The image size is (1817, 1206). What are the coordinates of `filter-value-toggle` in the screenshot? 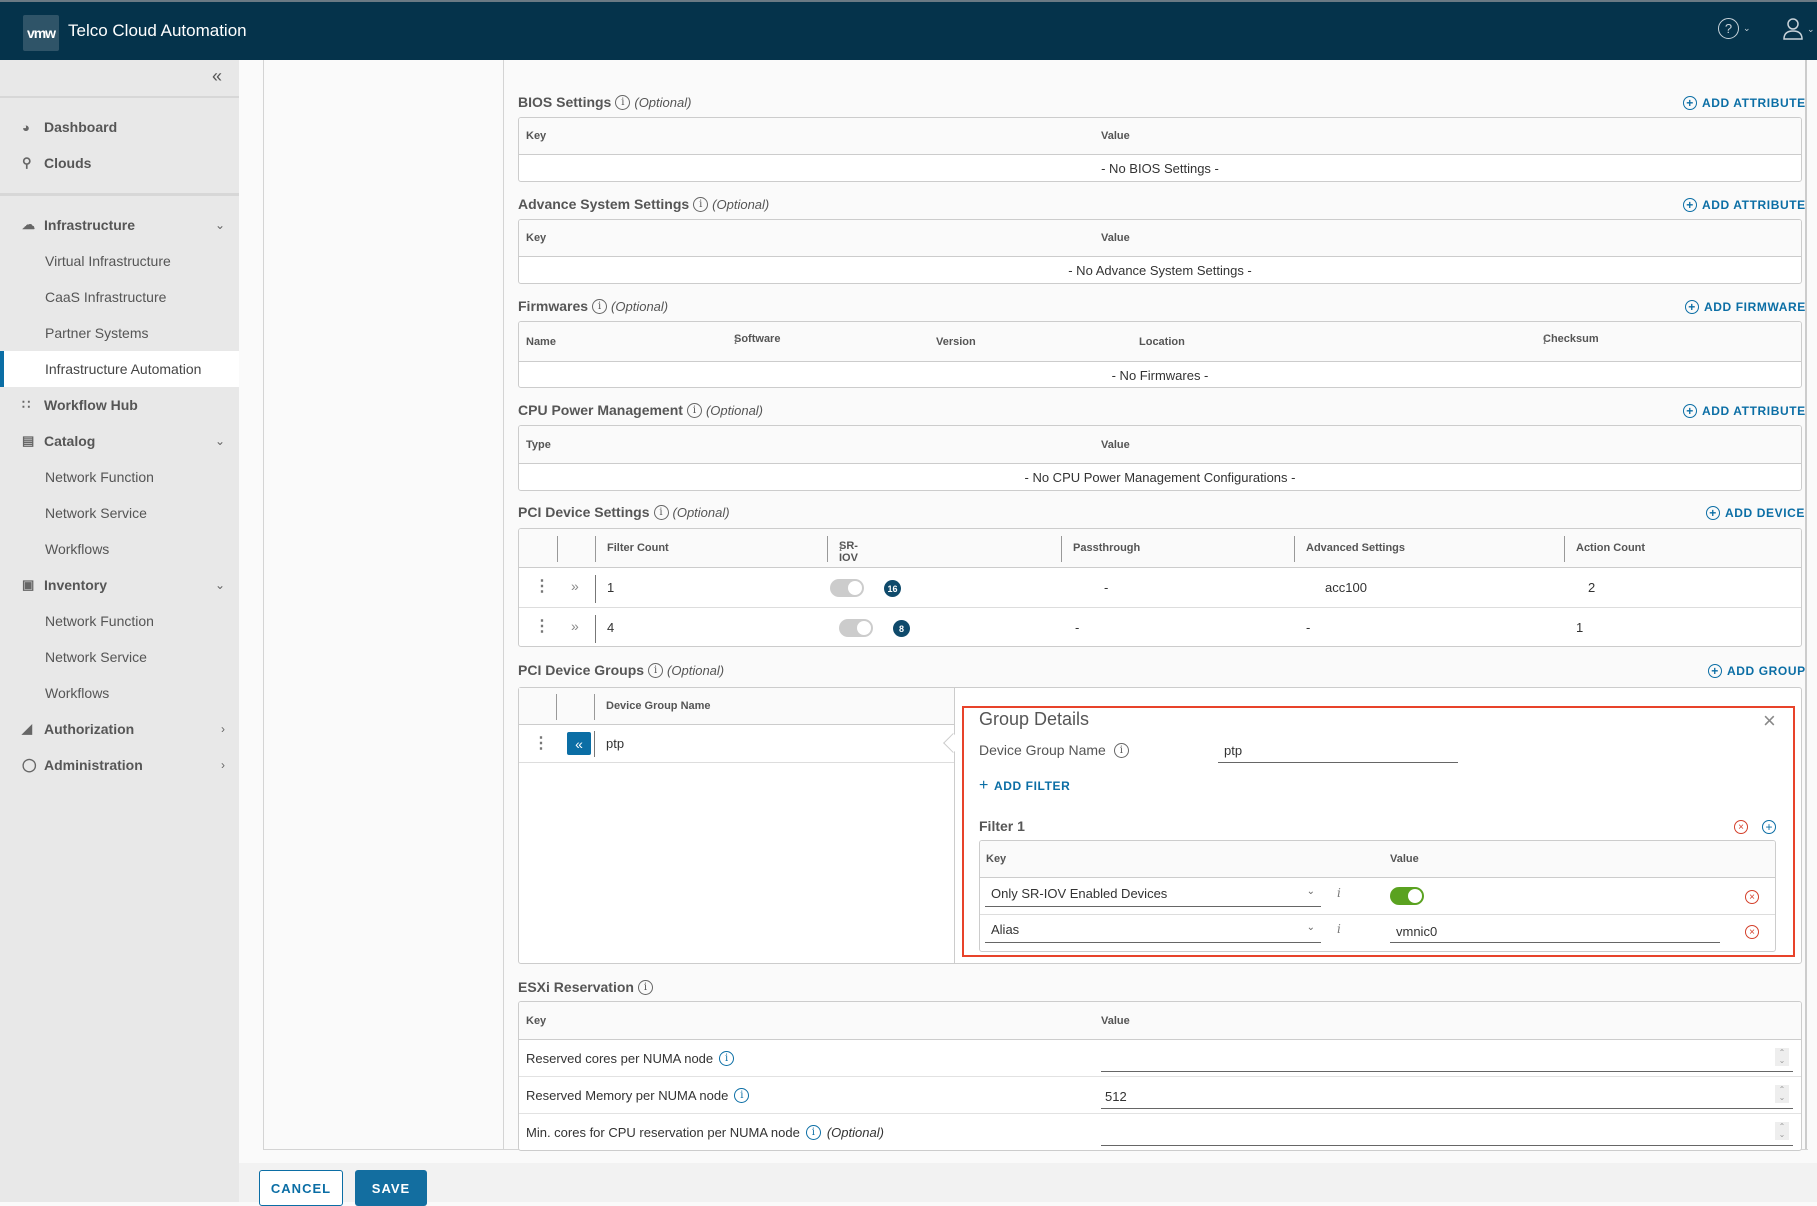 It's located at (1407, 896).